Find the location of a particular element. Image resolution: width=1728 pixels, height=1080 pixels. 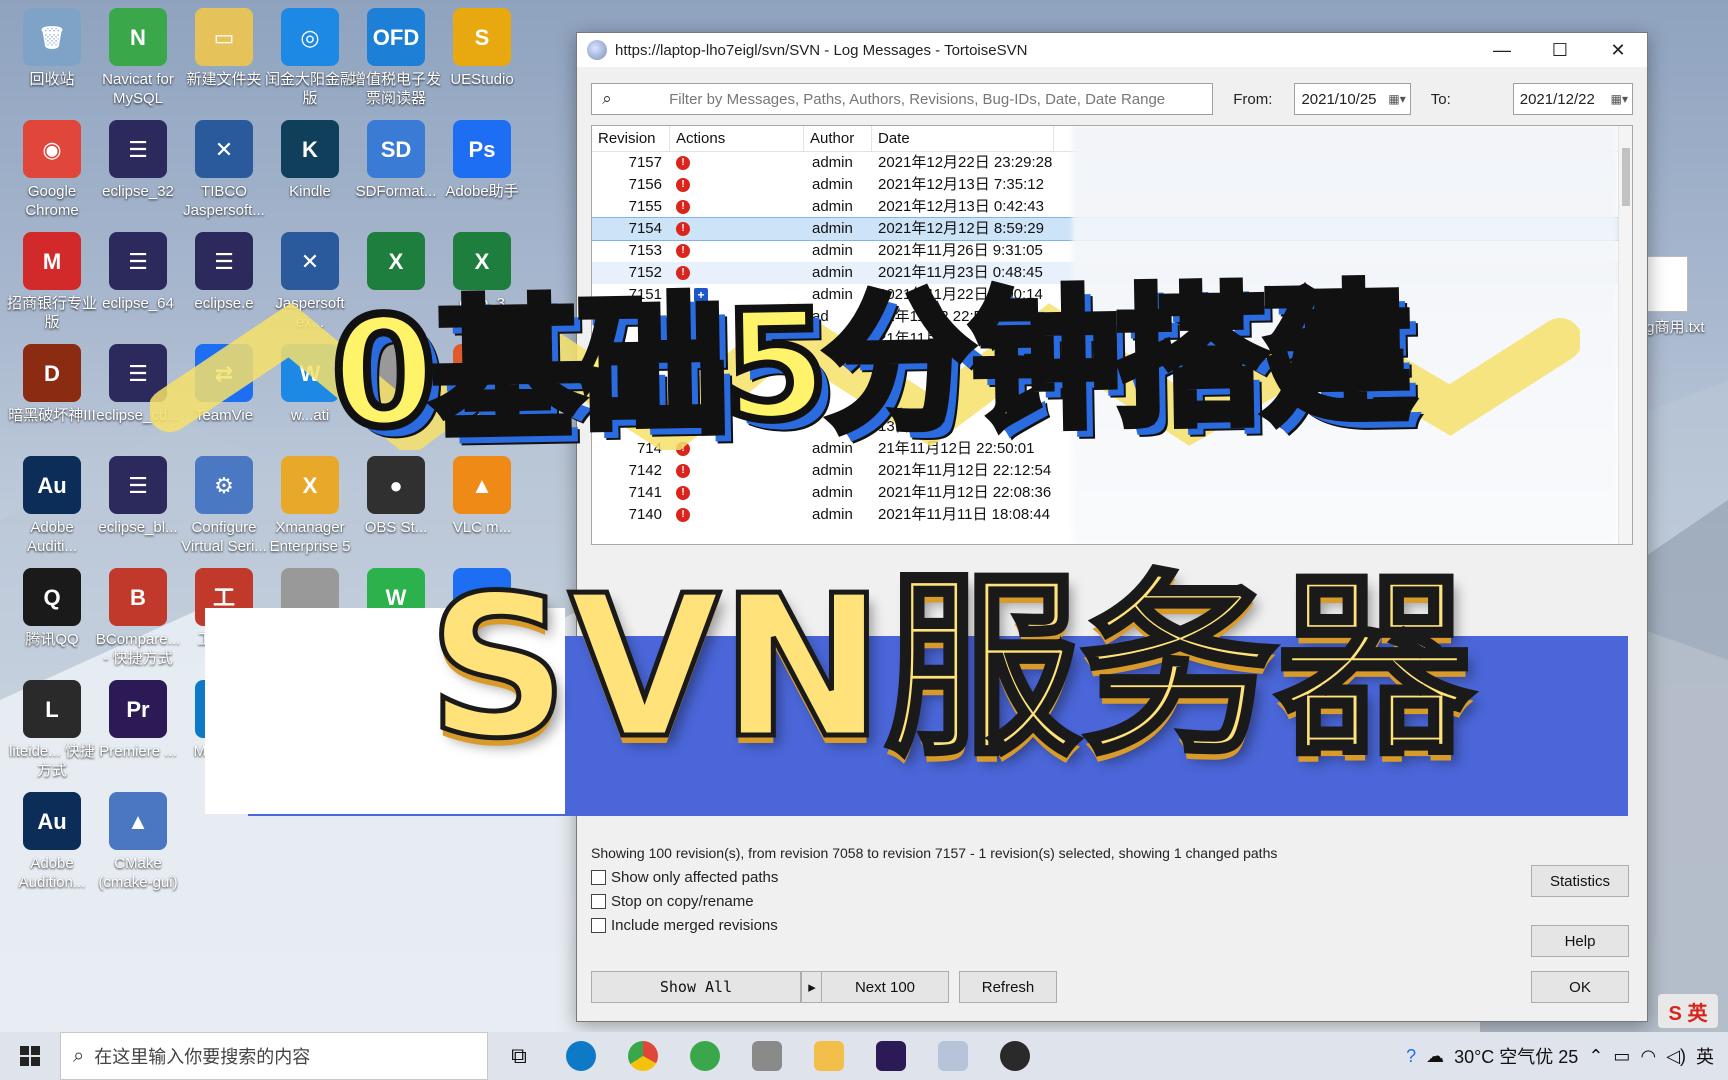

show-all-button: Show All is located at coordinates (696, 987).